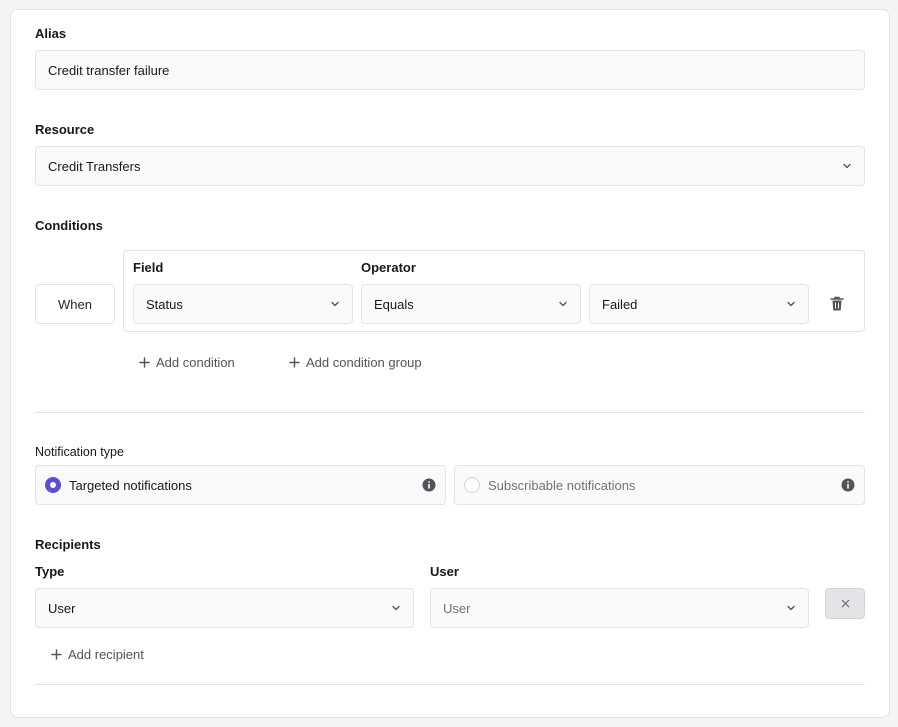  What do you see at coordinates (450, 684) in the screenshot?
I see `bottom-divider` at bounding box center [450, 684].